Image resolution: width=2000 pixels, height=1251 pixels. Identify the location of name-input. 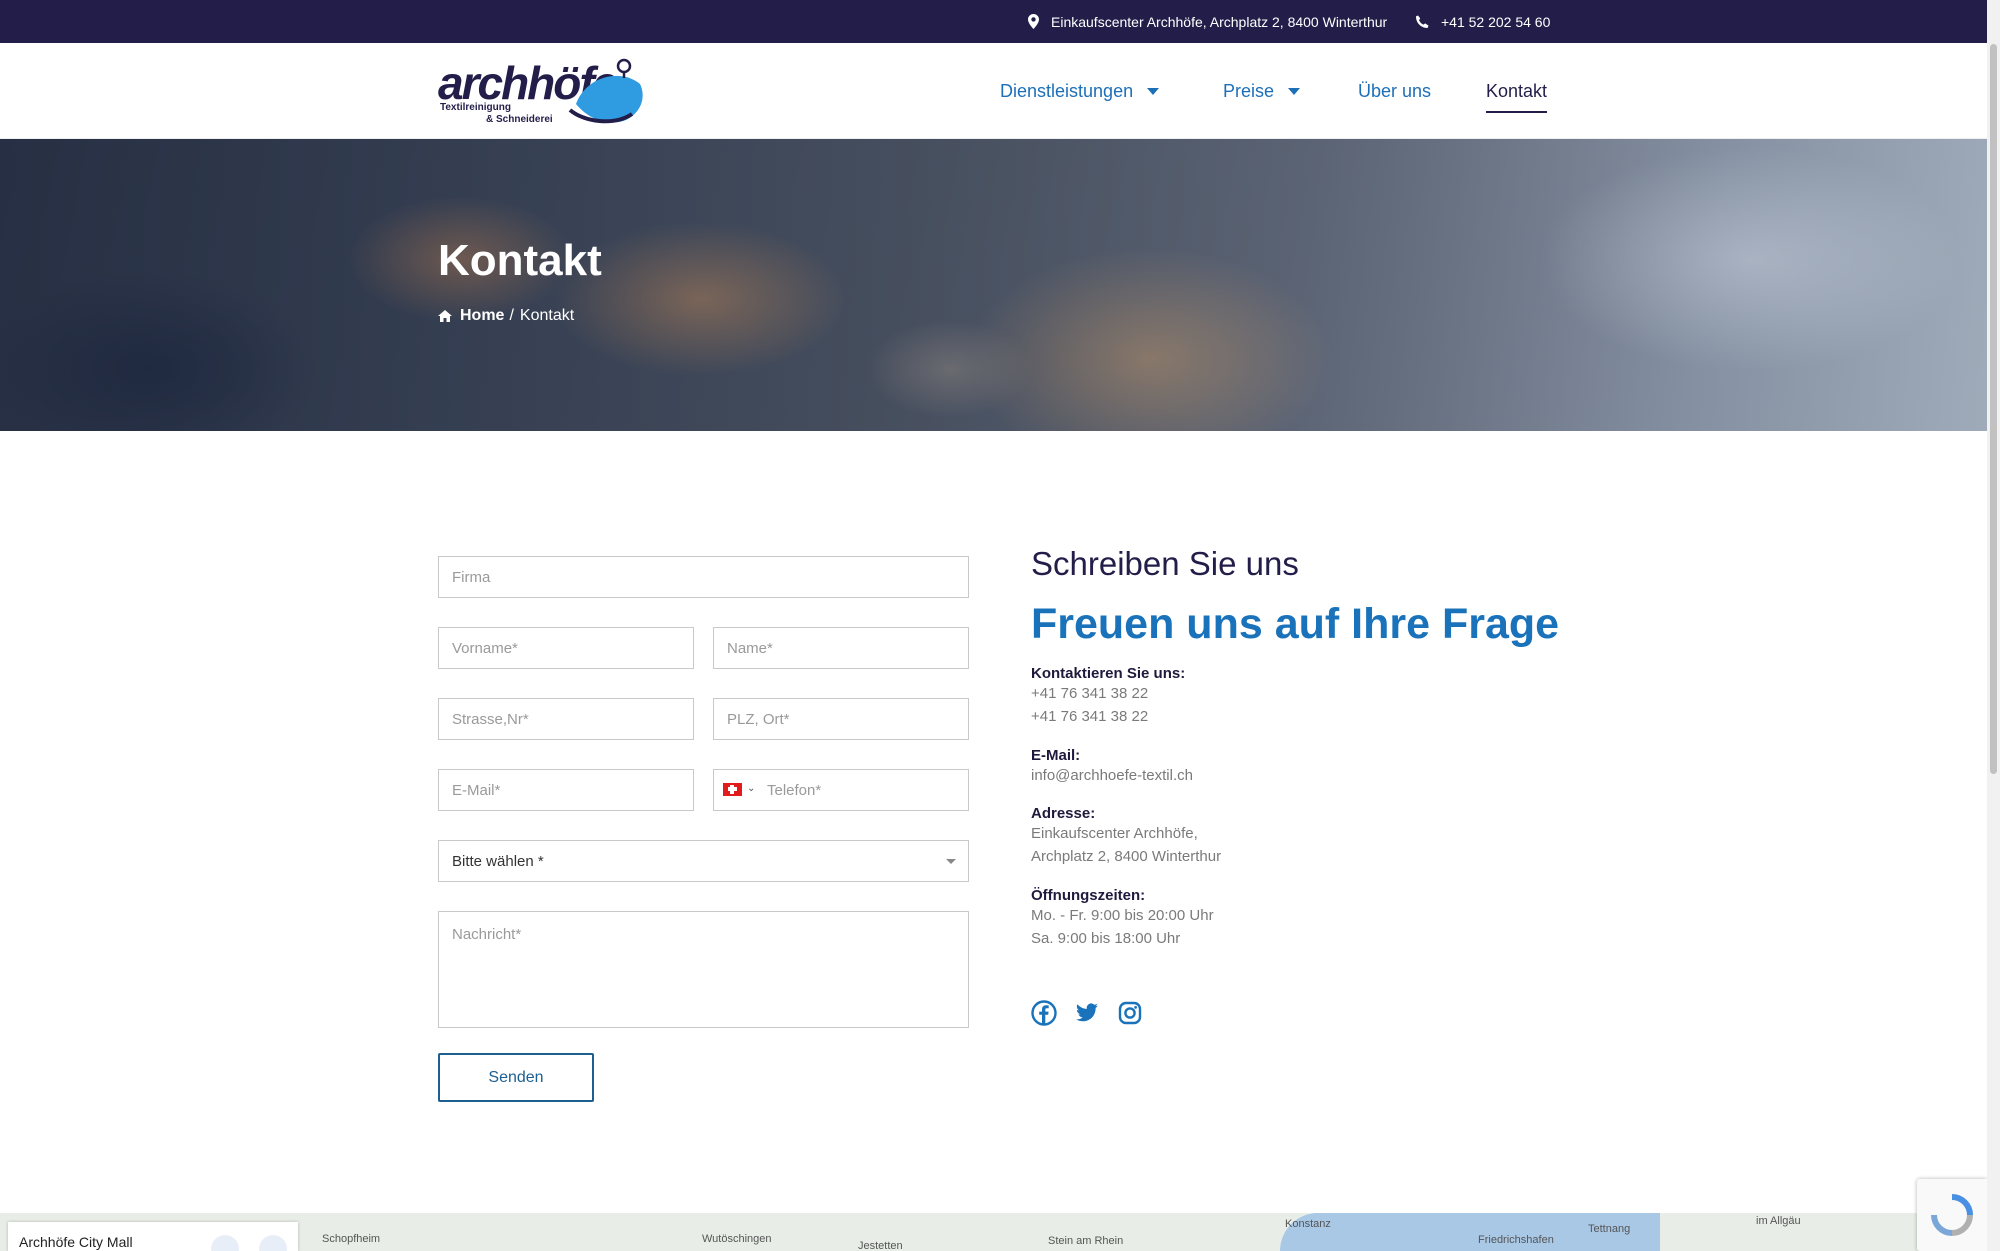
(841, 648).